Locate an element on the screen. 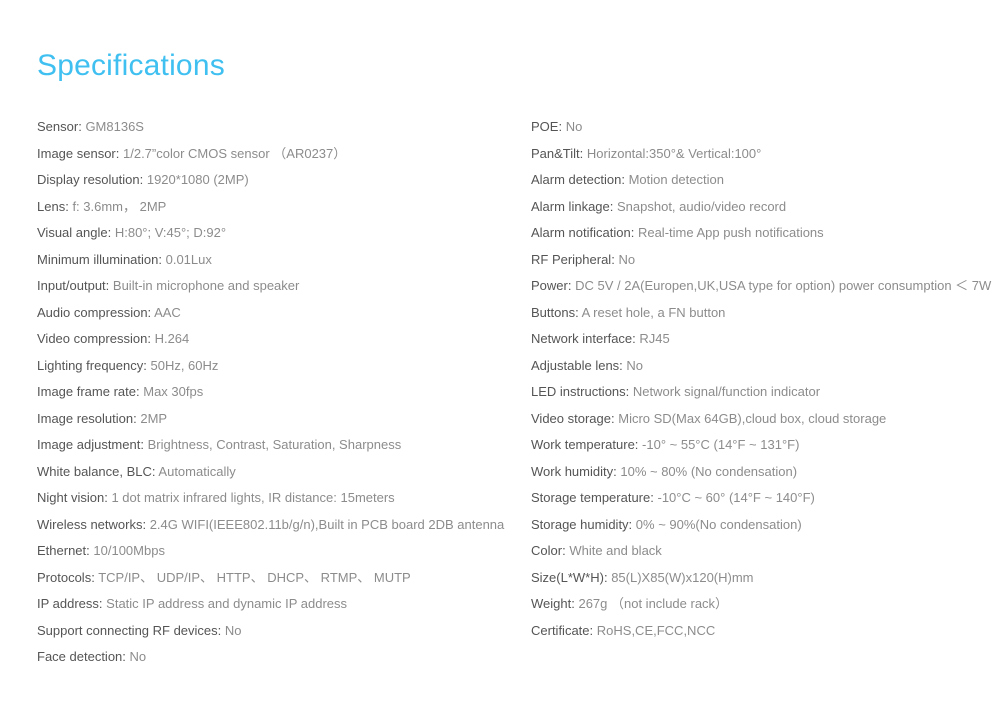 This screenshot has height=719, width=1000. spec-label: Face detection: is located at coordinates (81, 656).